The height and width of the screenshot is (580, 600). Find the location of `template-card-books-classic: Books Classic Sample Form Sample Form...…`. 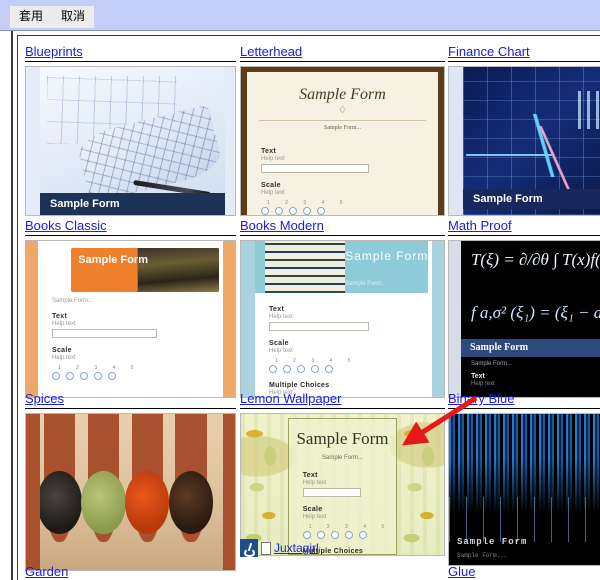

template-card-books-classic: Books Classic Sample Form Sample Form...… is located at coordinates (130, 308).